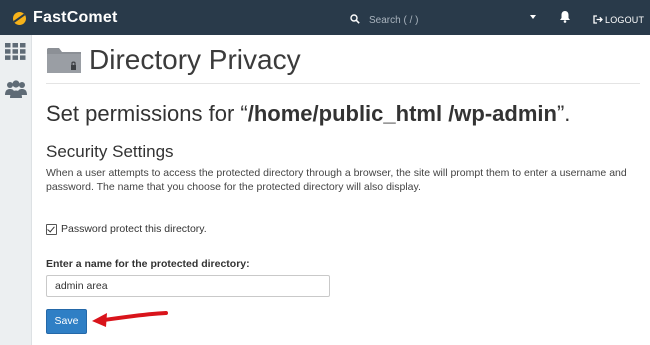 The width and height of the screenshot is (650, 345). I want to click on permissions-suffix: ”., so click(563, 113).